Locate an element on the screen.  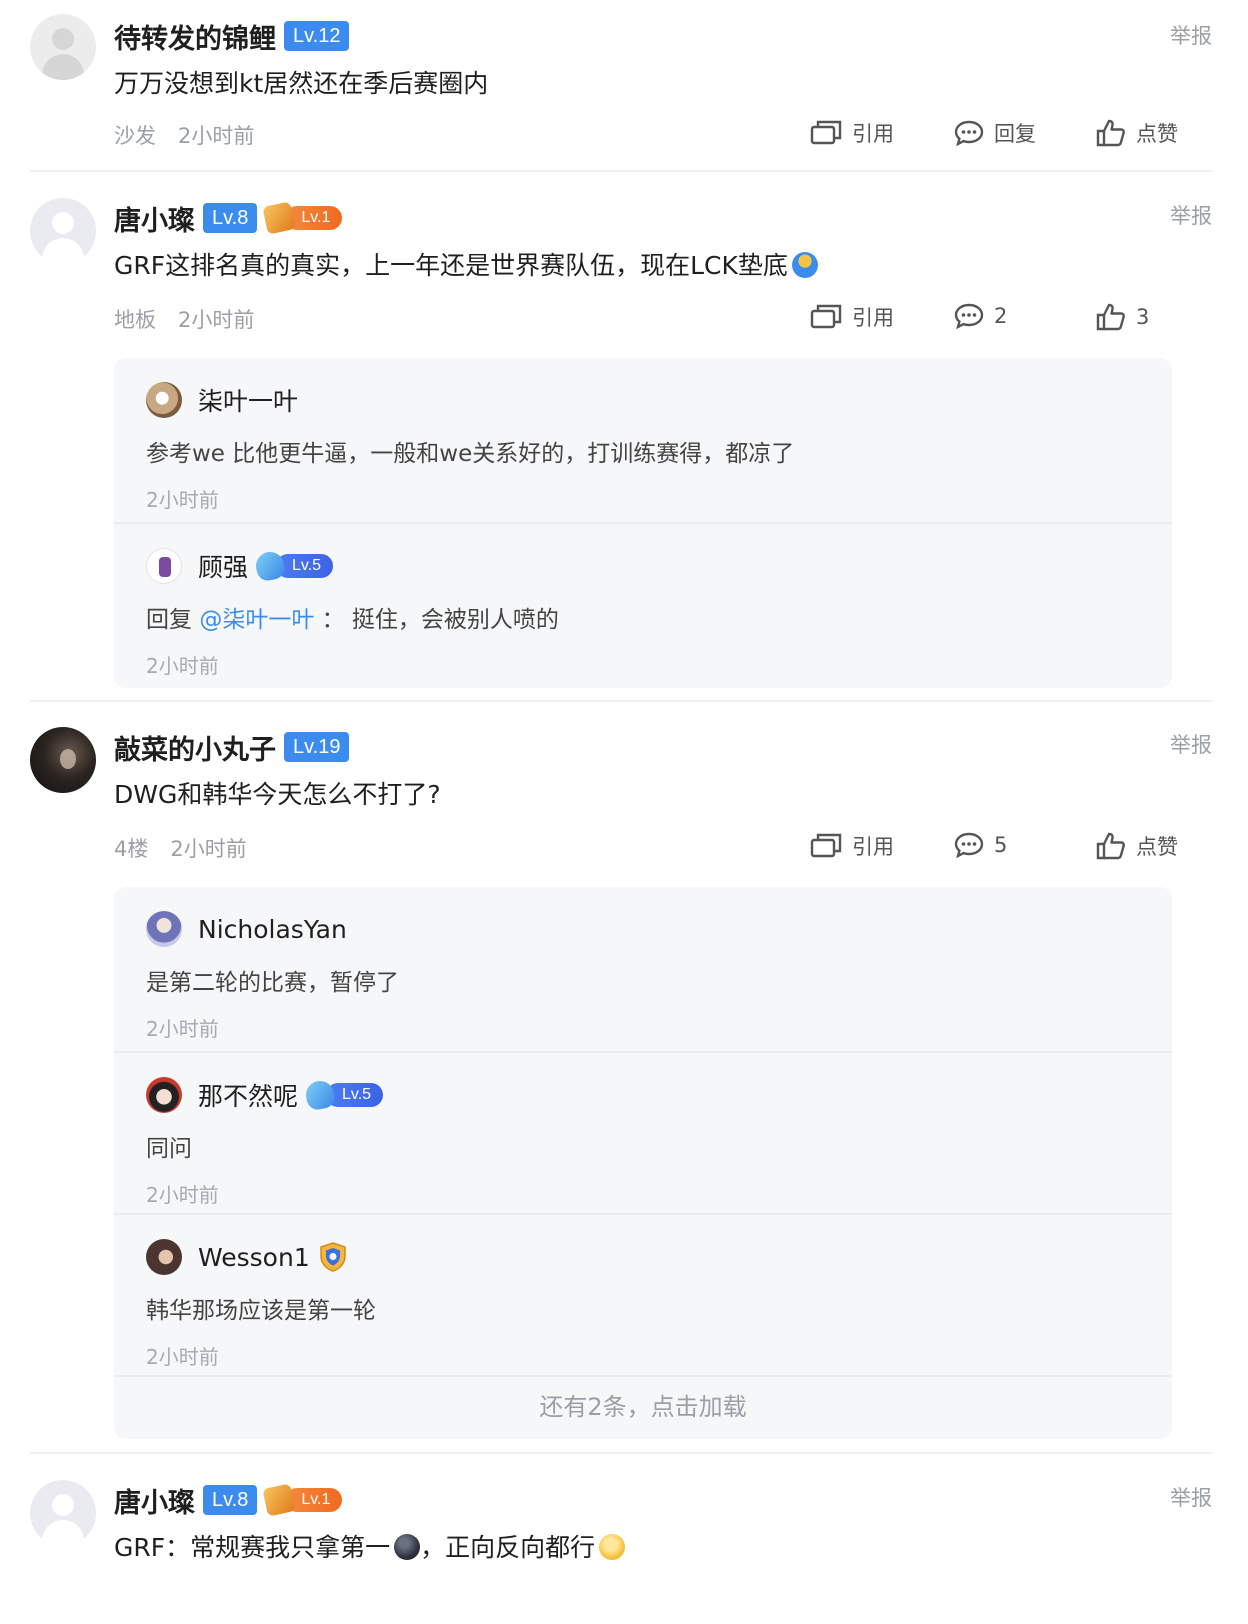
like-button: 3 is located at coordinates (1122, 317).